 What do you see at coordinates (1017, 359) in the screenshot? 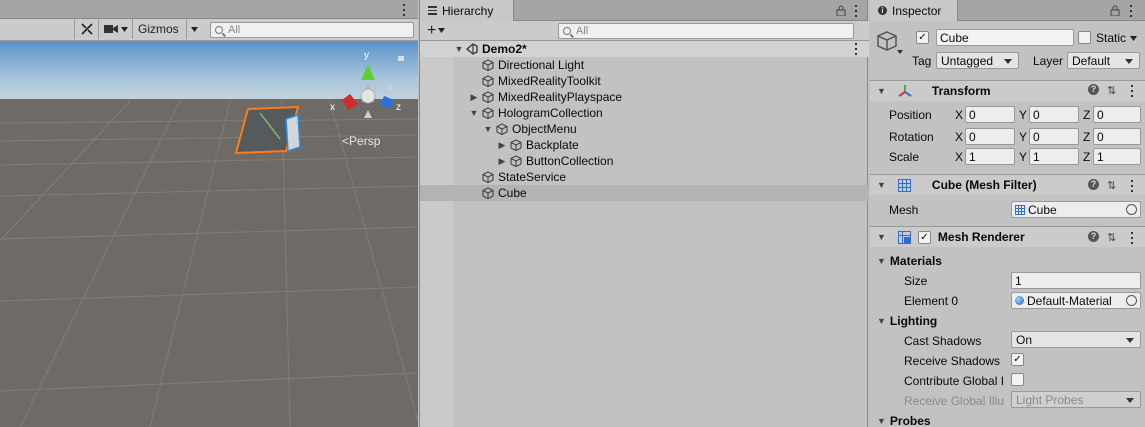
I see `receive-shadows-checkbox: ✓` at bounding box center [1017, 359].